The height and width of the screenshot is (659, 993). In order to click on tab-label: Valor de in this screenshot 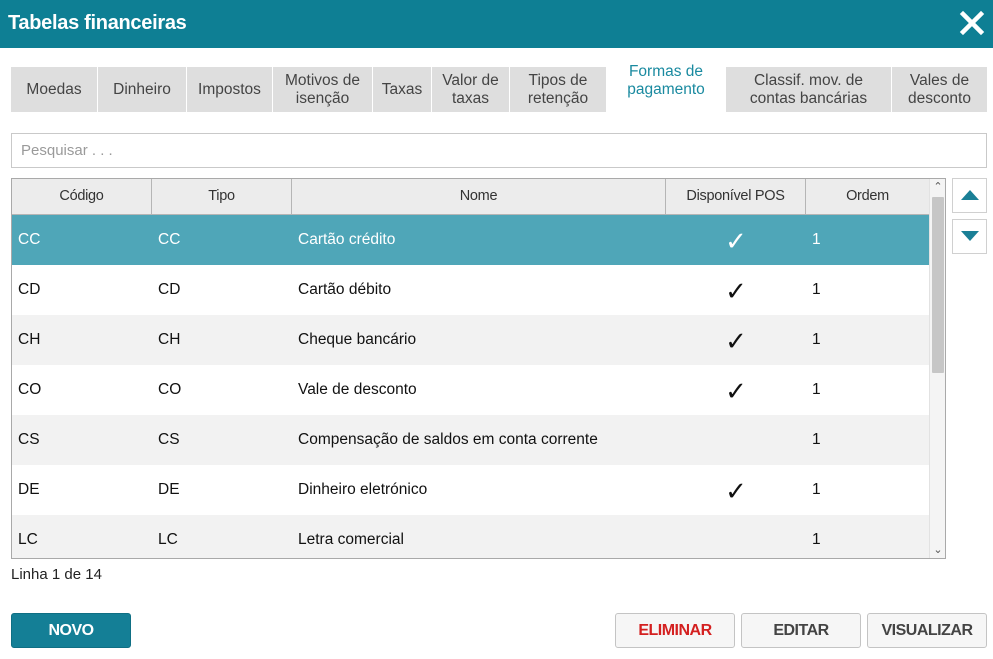, I will do `click(470, 80)`.